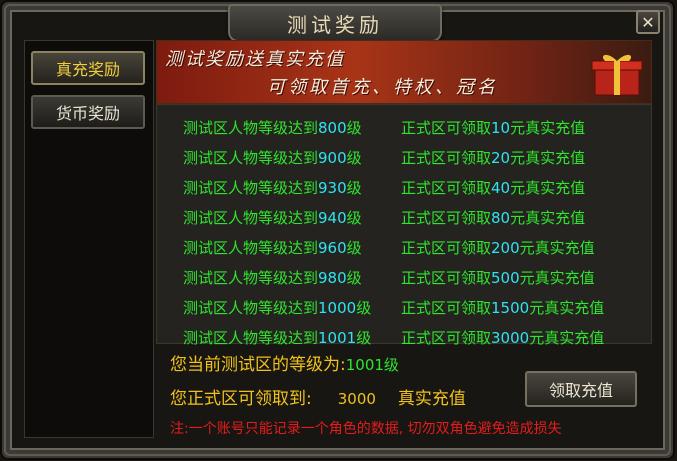  What do you see at coordinates (88, 112) in the screenshot?
I see `tab-currency-reward: 货币奖励` at bounding box center [88, 112].